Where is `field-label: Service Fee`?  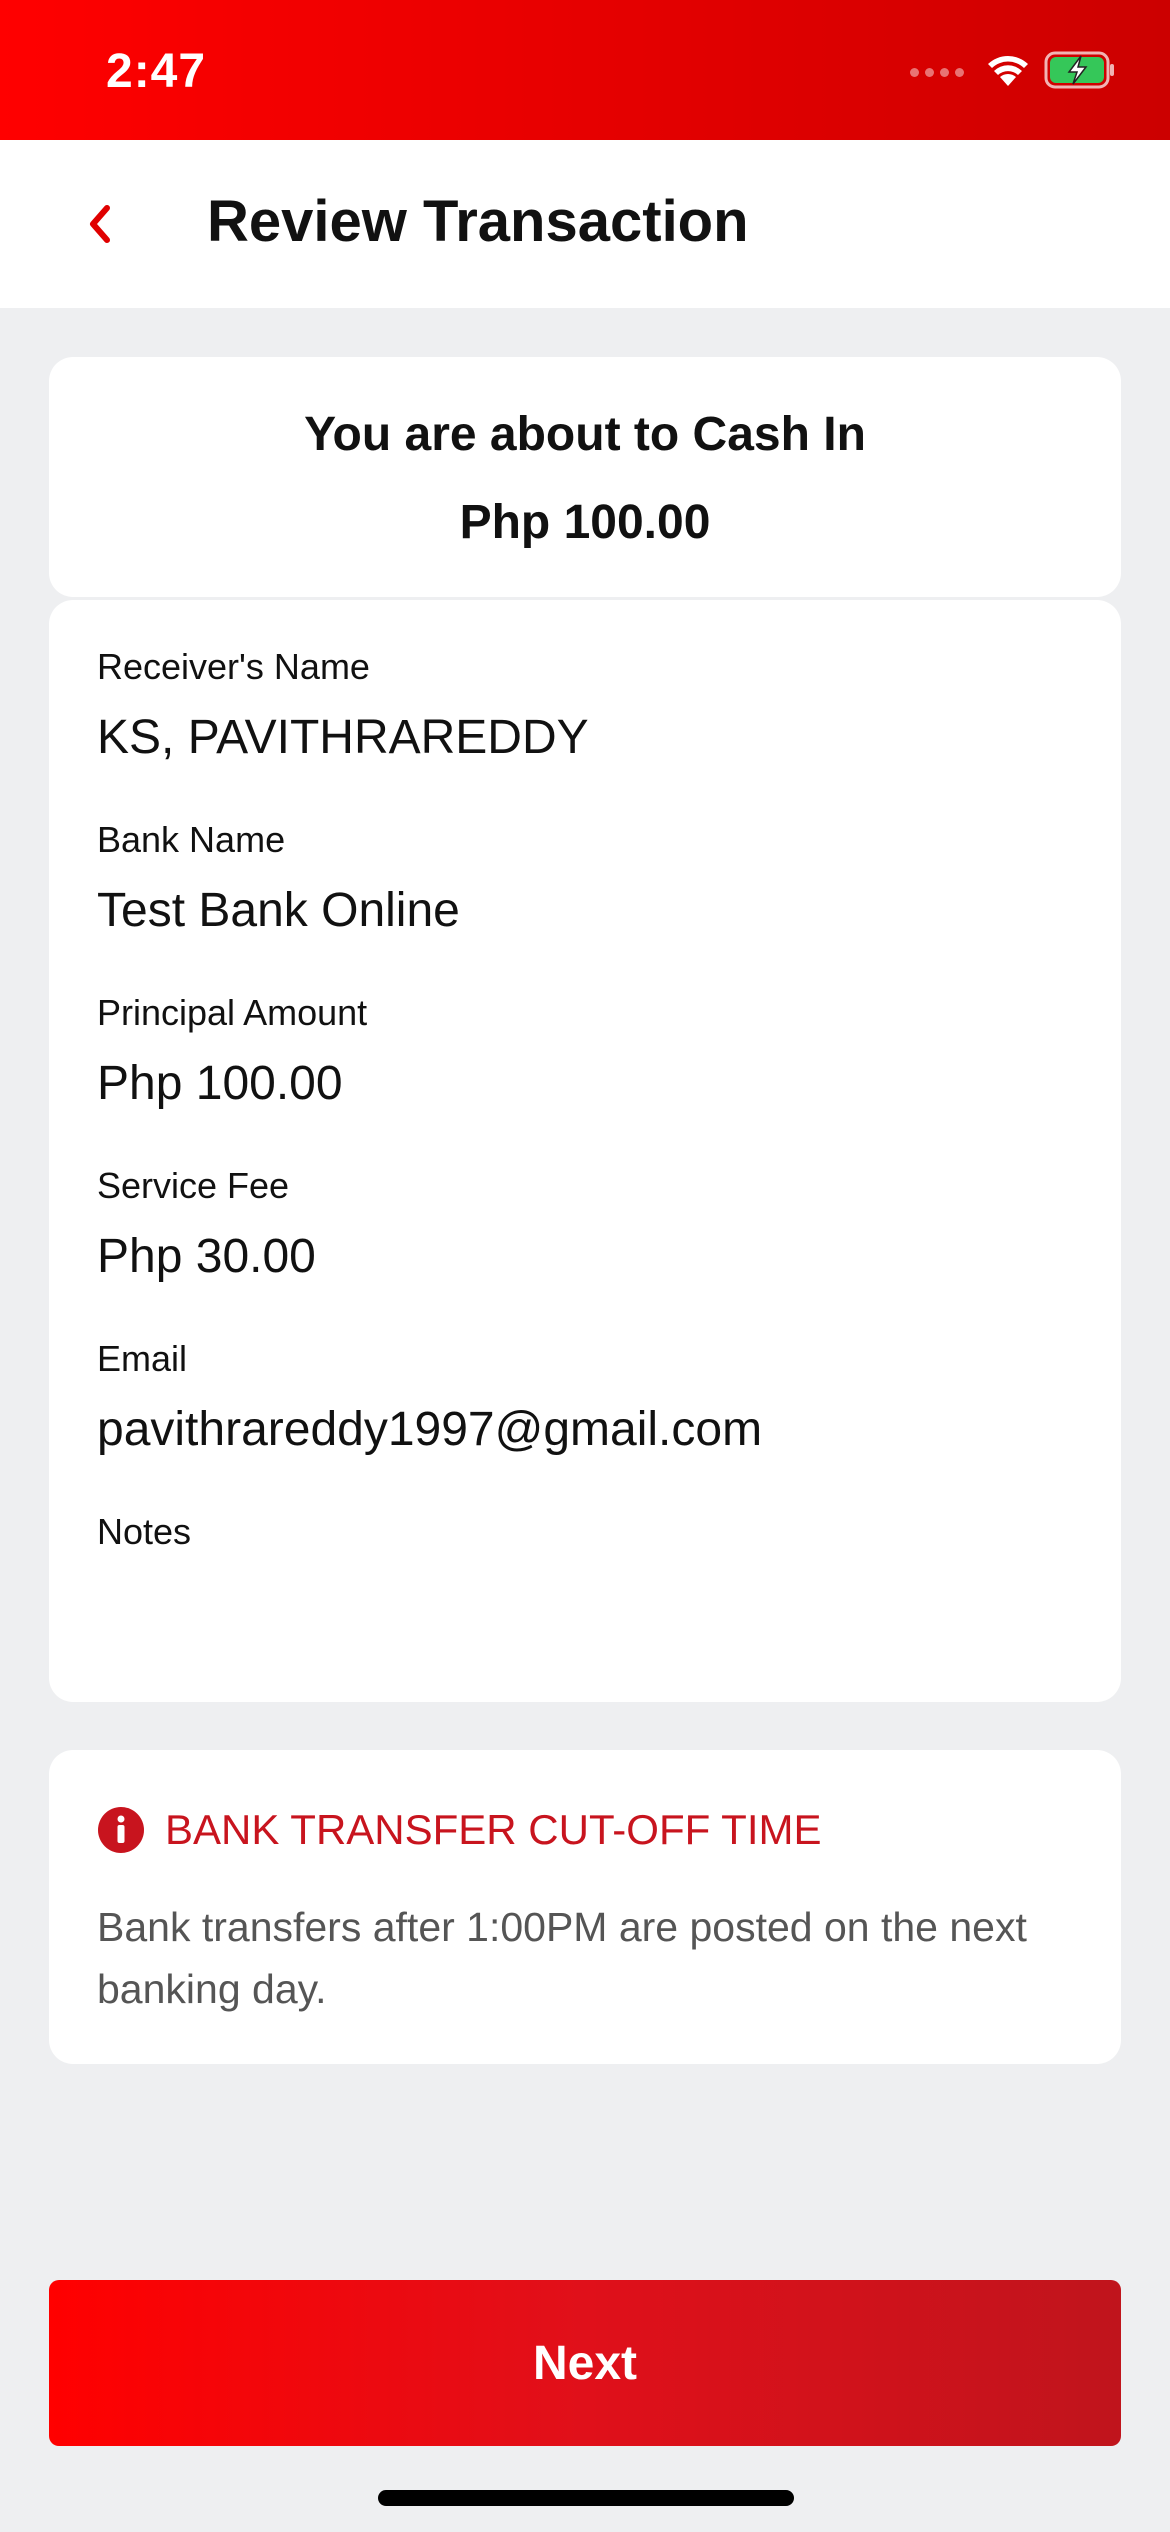 field-label: Service Fee is located at coordinates (193, 1185).